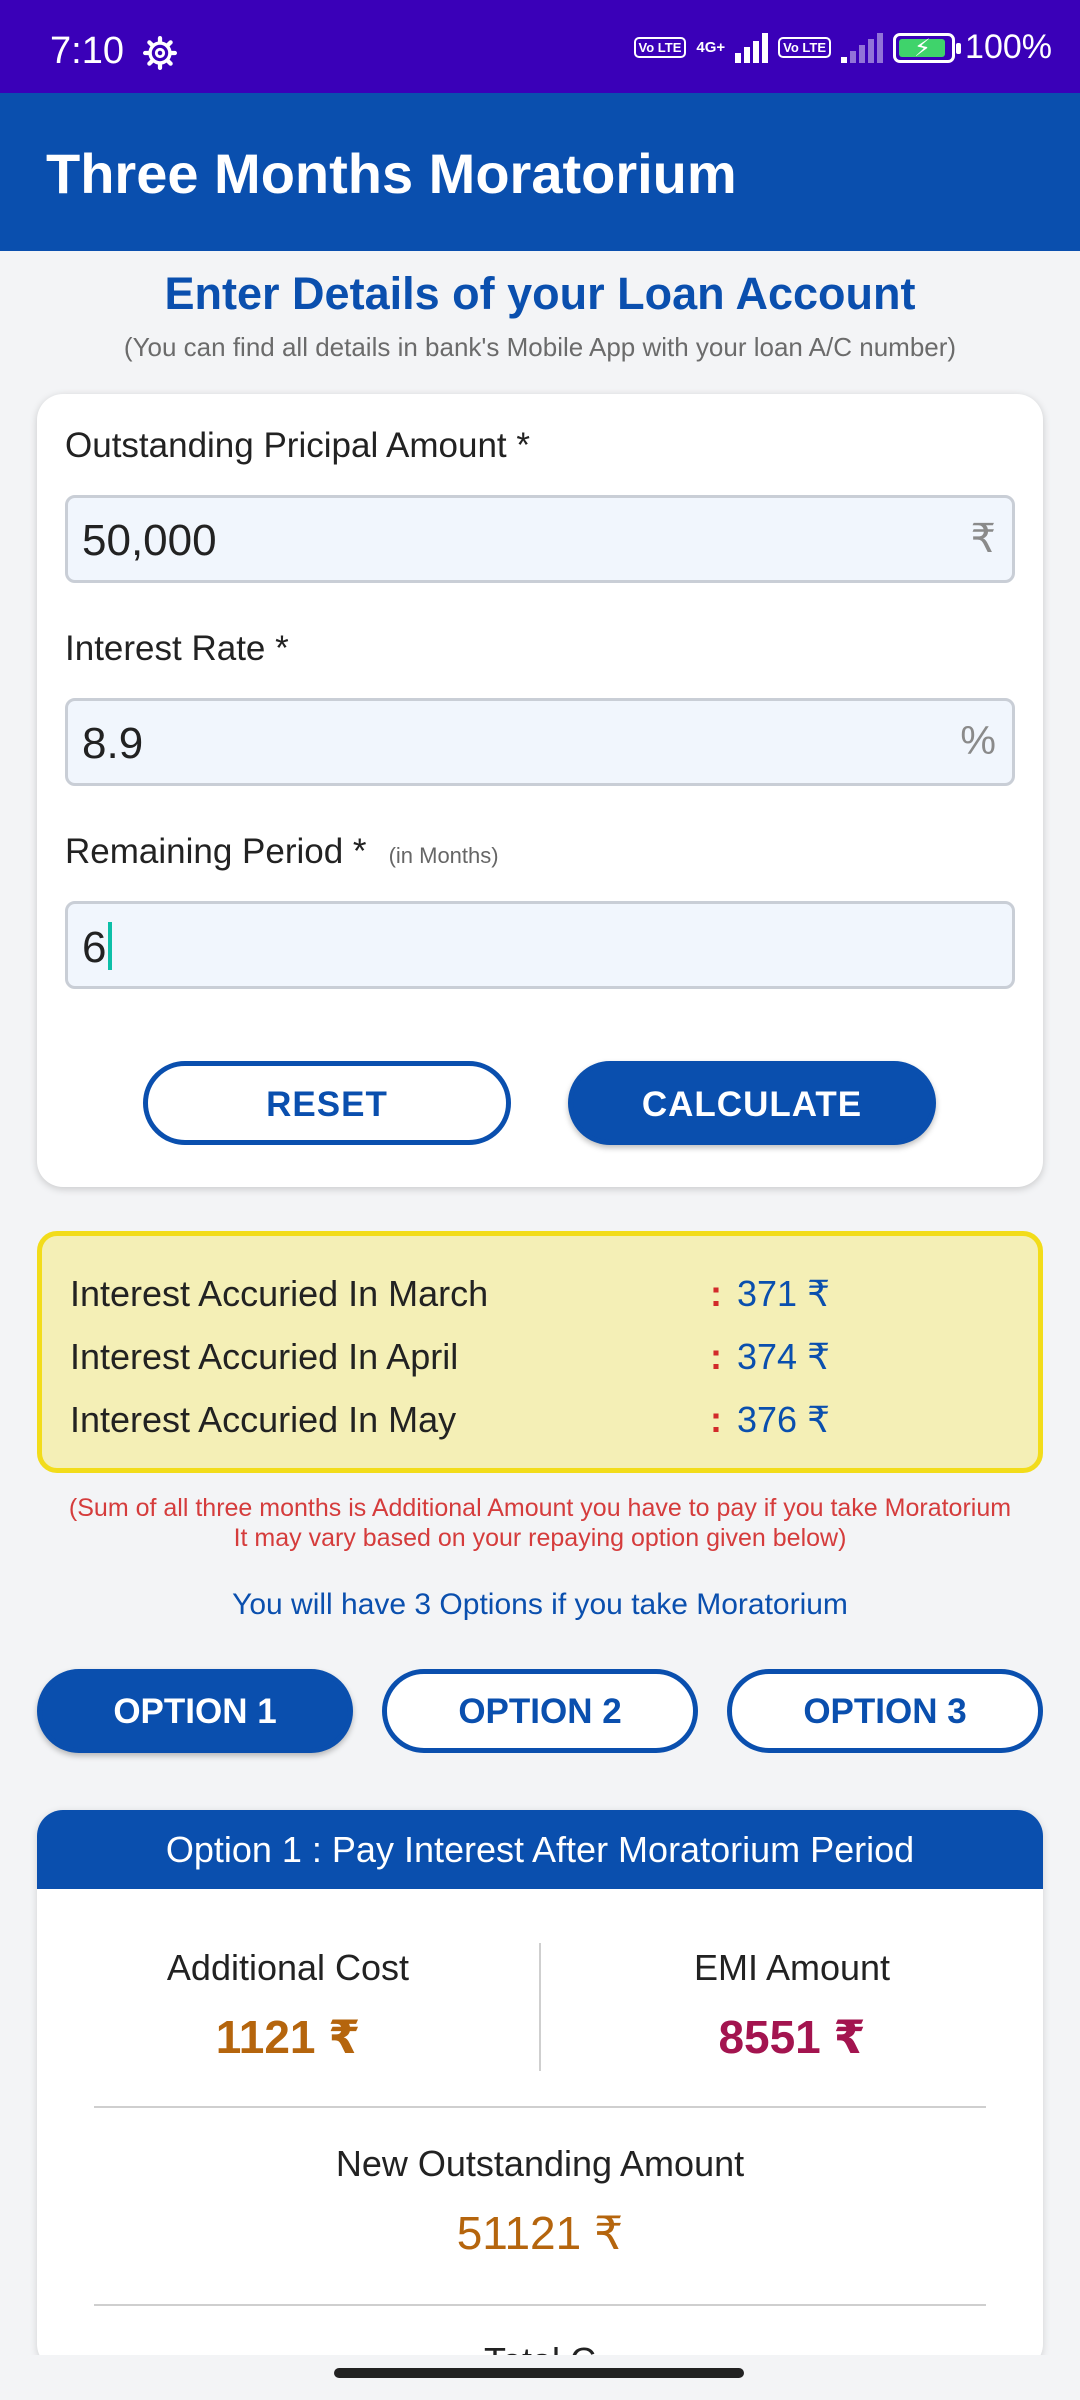 This screenshot has height=2400, width=1080. What do you see at coordinates (110, 946) in the screenshot?
I see `text-caret` at bounding box center [110, 946].